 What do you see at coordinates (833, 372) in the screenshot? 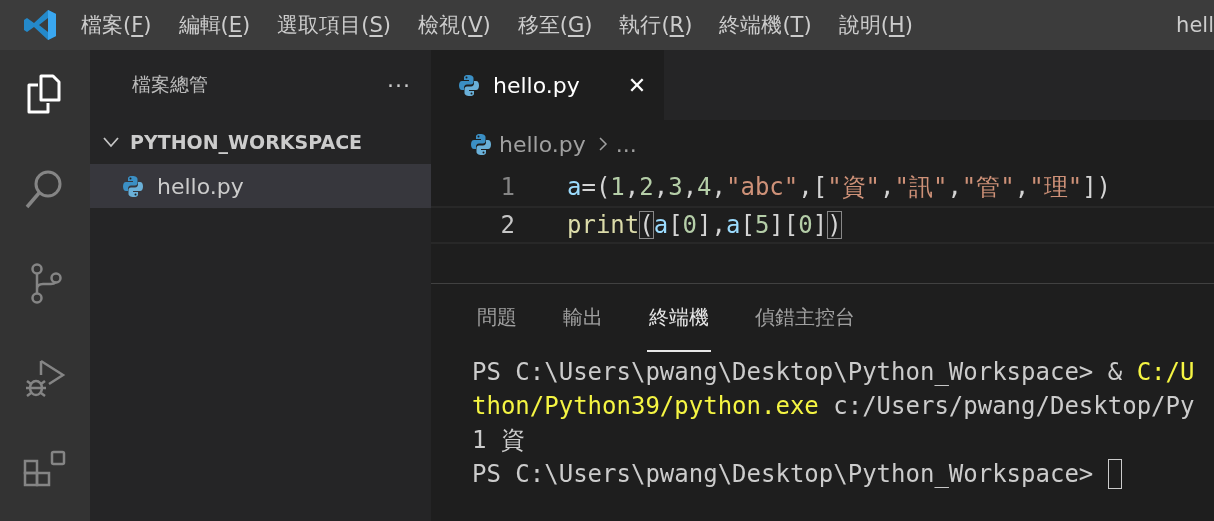
I see `terminal-line: PS C:\Users\pwang\Desktop\Python_Workspace> & C:/U` at bounding box center [833, 372].